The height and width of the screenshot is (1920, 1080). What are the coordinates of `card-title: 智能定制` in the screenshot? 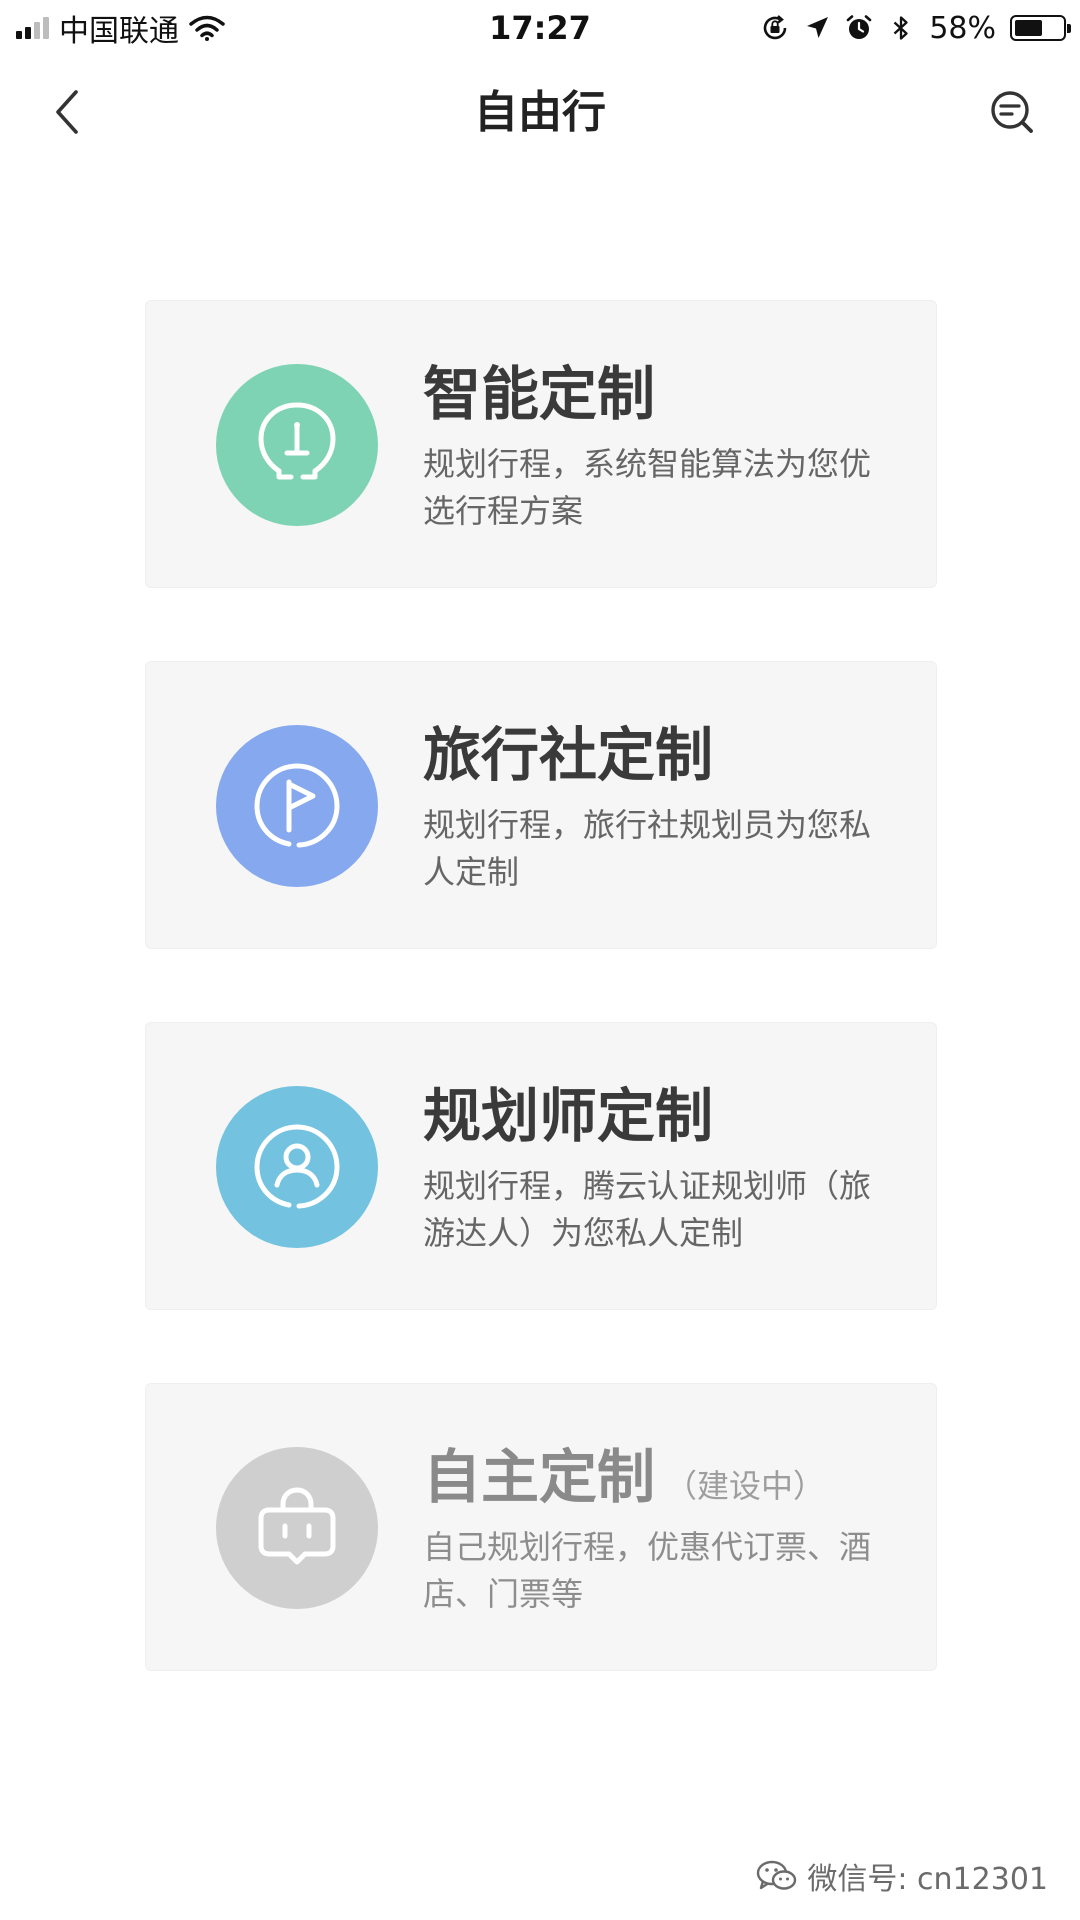 It's located at (544, 398).